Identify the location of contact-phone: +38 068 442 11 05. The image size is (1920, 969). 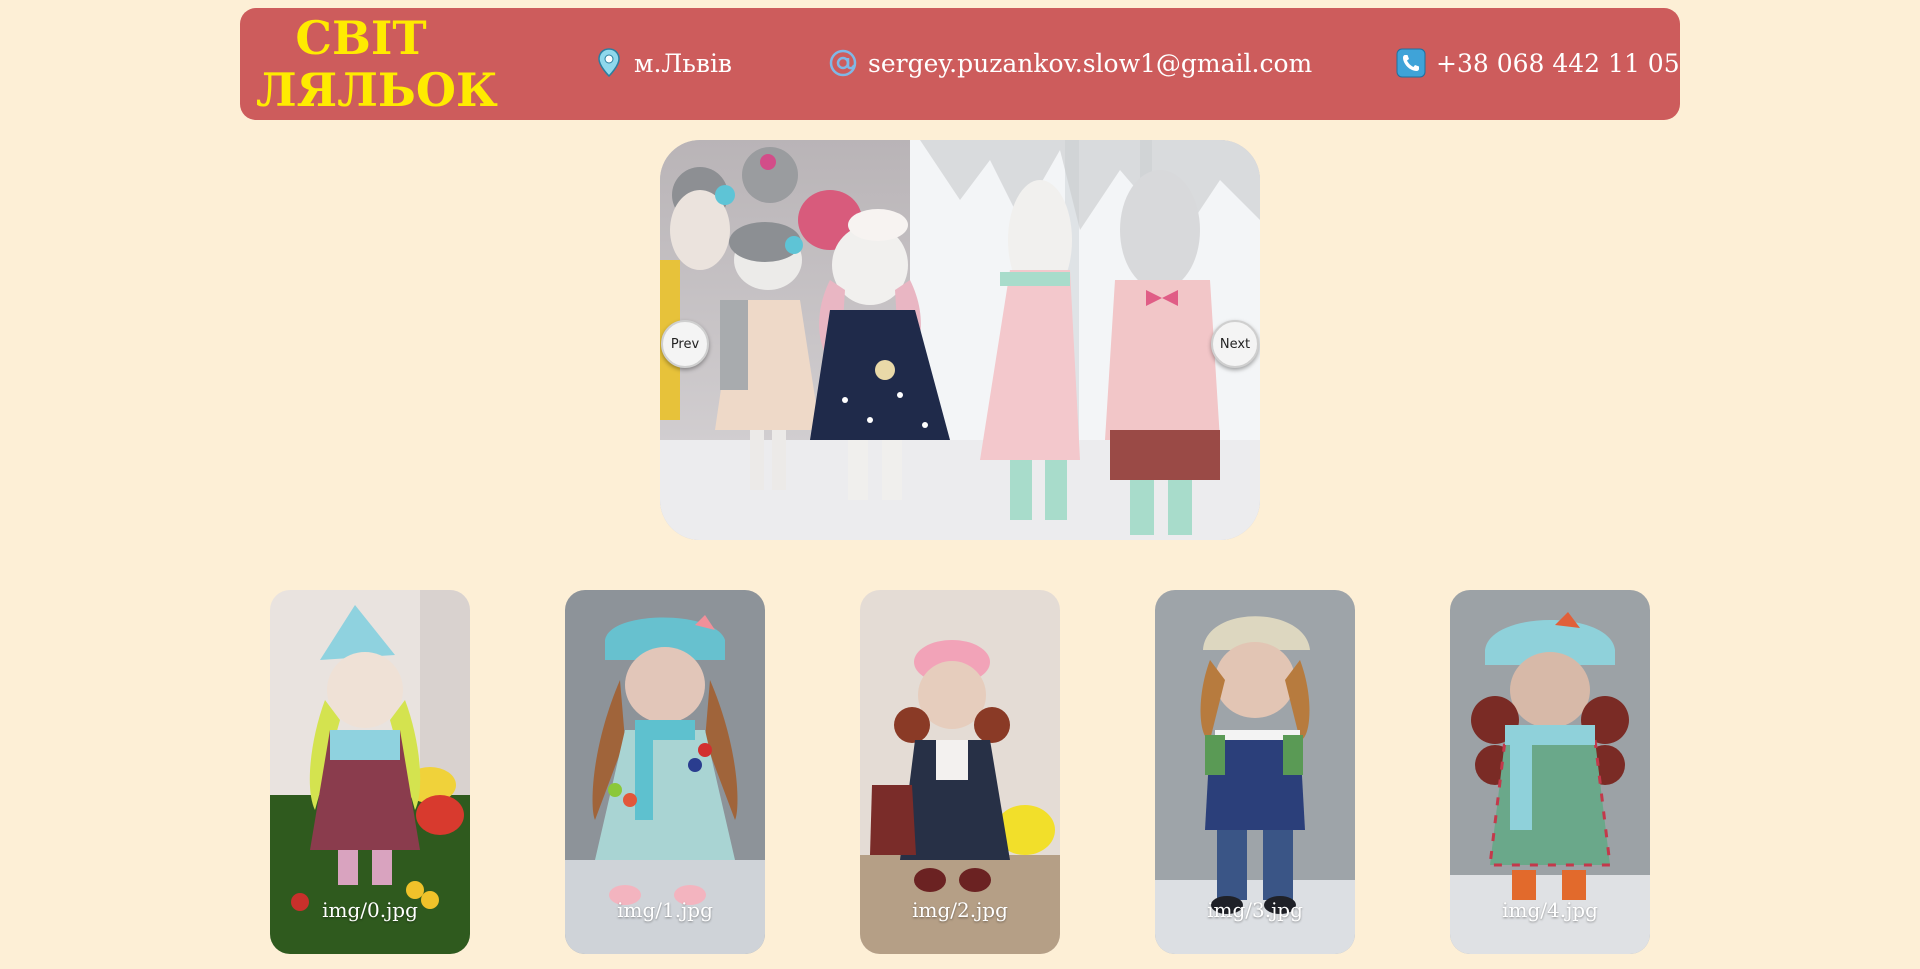
(1538, 63).